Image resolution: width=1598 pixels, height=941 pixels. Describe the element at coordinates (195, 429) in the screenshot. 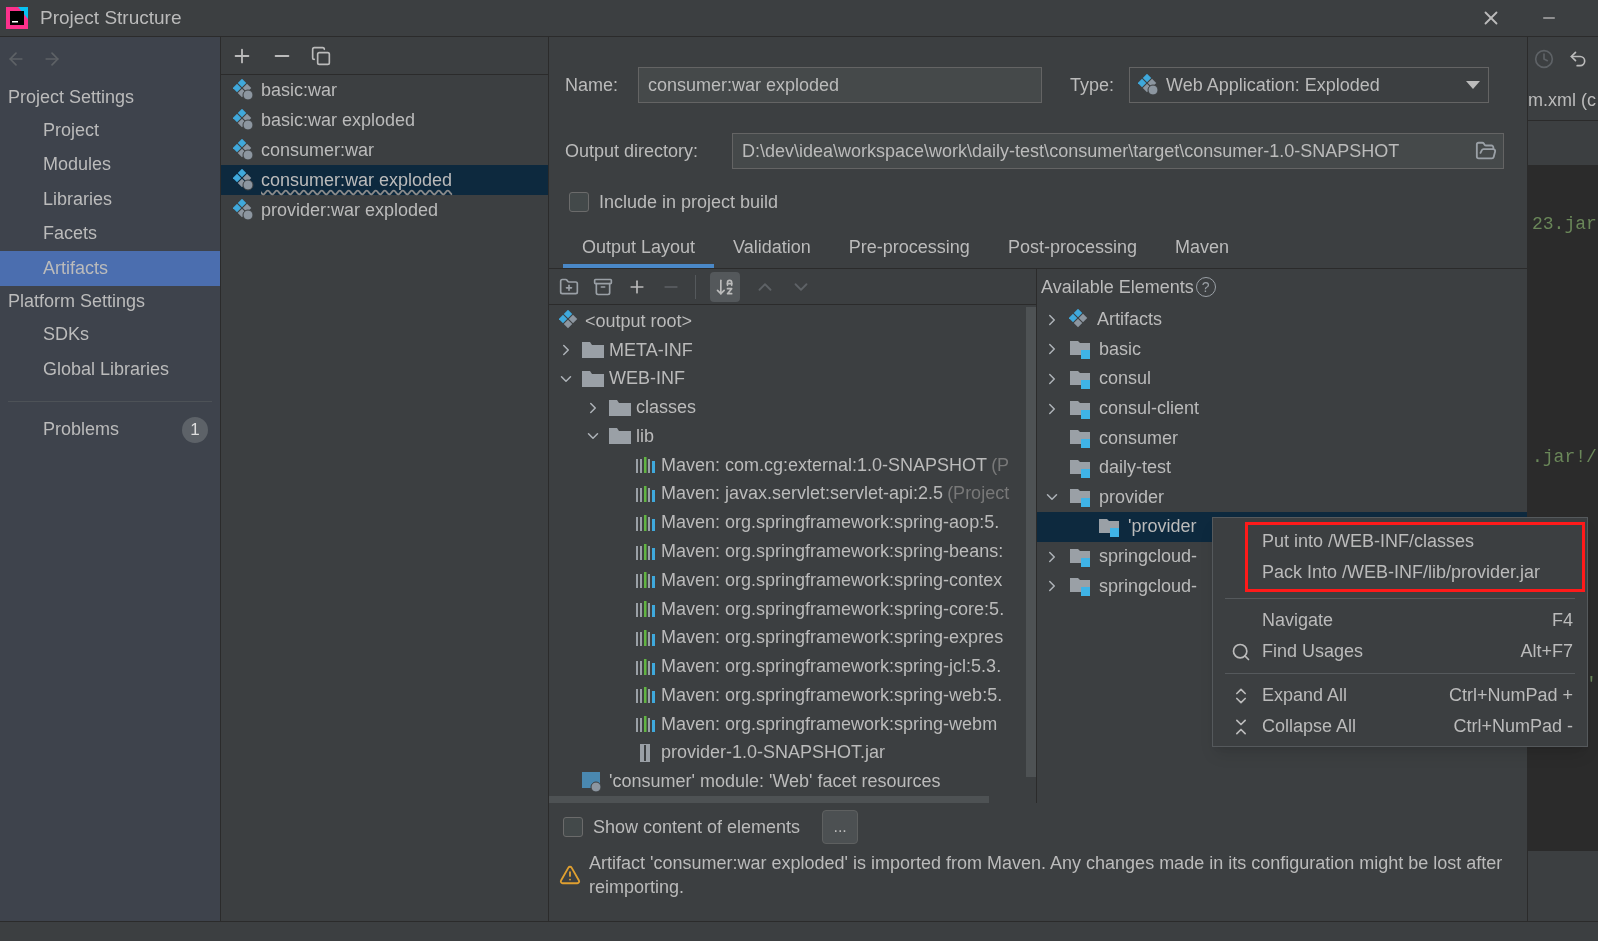

I see `count-badge: 1` at that location.